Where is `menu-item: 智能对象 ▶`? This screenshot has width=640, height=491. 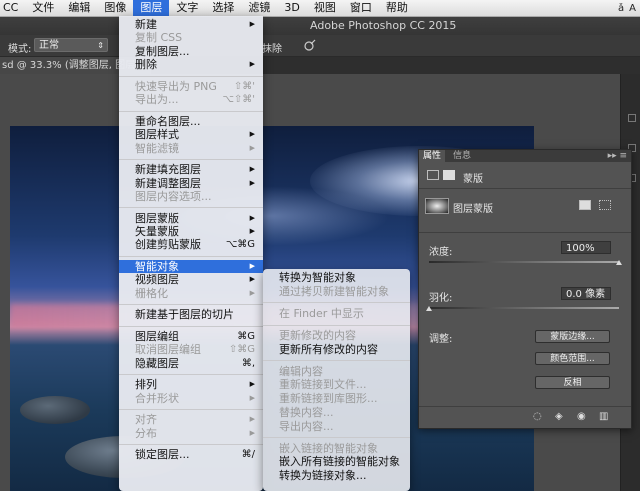 menu-item: 智能对象 ▶ is located at coordinates (191, 266).